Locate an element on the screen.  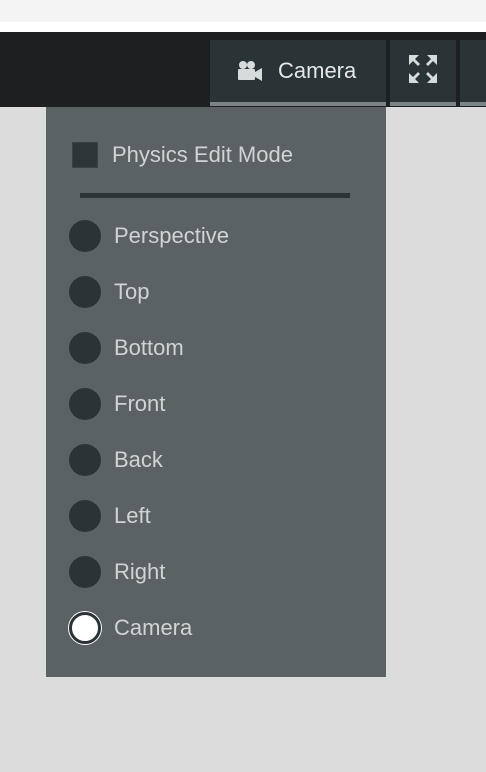
view-option-right: Right is located at coordinates (117, 572).